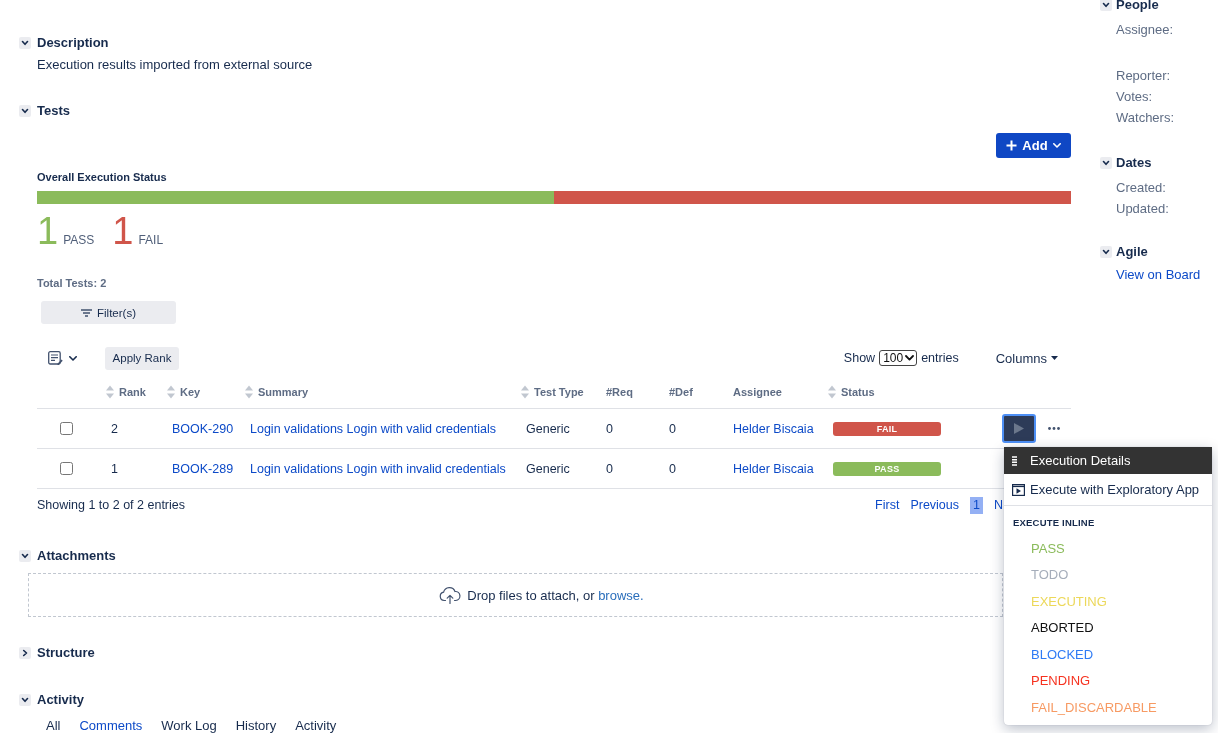 This screenshot has width=1218, height=733. Describe the element at coordinates (79, 240) in the screenshot. I see `status-count-label: PASS` at that location.